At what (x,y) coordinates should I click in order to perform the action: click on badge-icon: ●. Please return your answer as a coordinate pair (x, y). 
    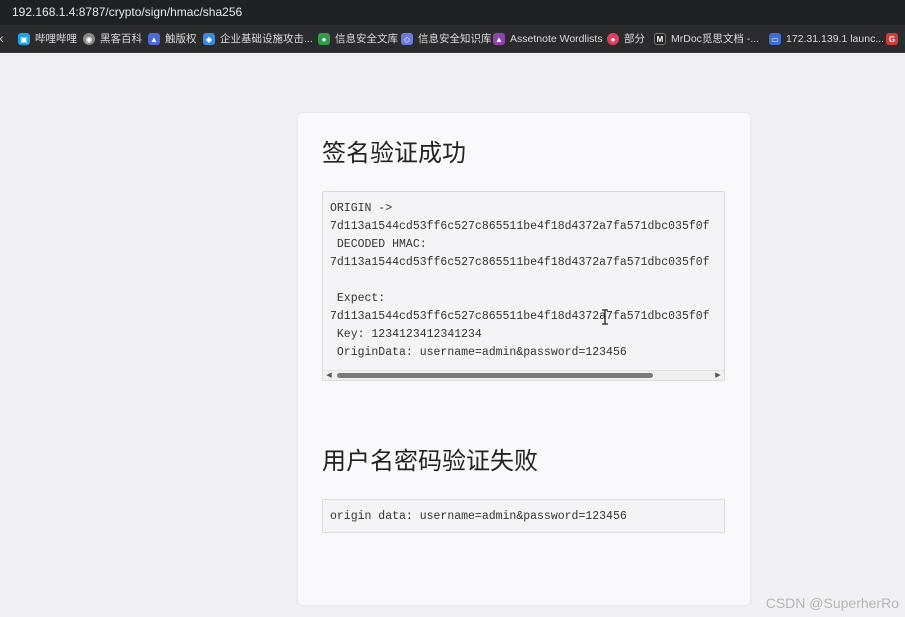
    Looking at the image, I should click on (613, 39).